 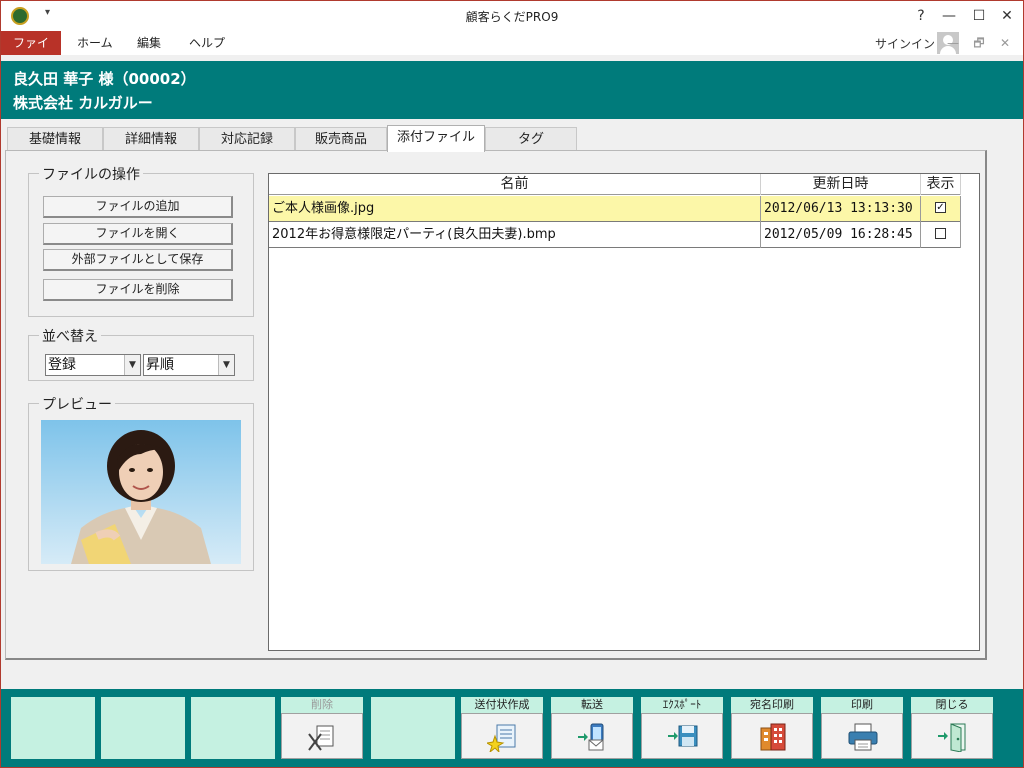 I want to click on customer-name: 良久田 華子 様（00002）, so click(x=104, y=79).